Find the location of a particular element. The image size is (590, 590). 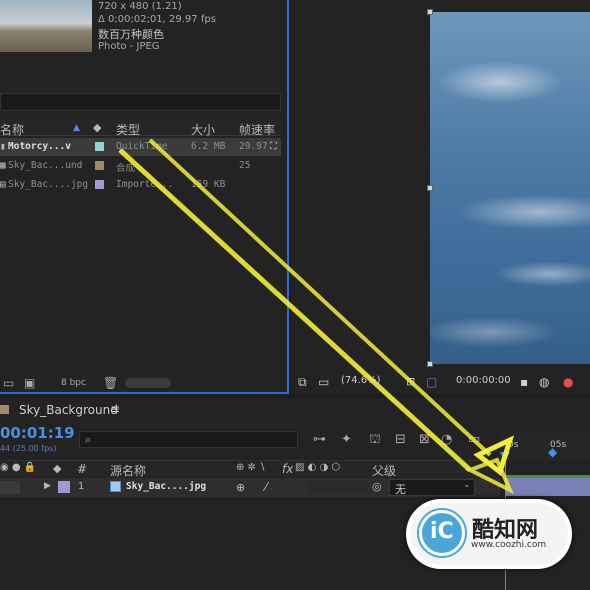

composition-icon: ▦ is located at coordinates (3, 165).